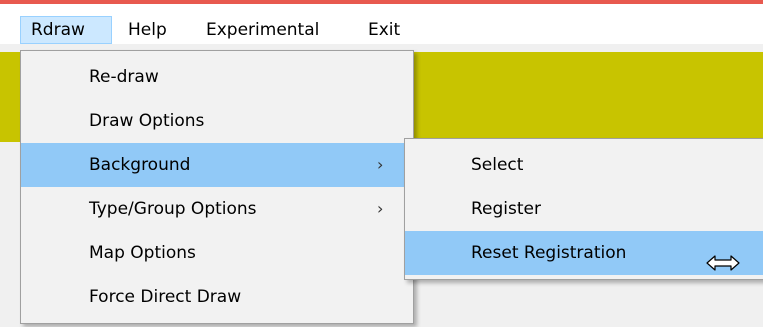 The image size is (763, 327). What do you see at coordinates (506, 209) in the screenshot?
I see `menu-item-label: Register` at bounding box center [506, 209].